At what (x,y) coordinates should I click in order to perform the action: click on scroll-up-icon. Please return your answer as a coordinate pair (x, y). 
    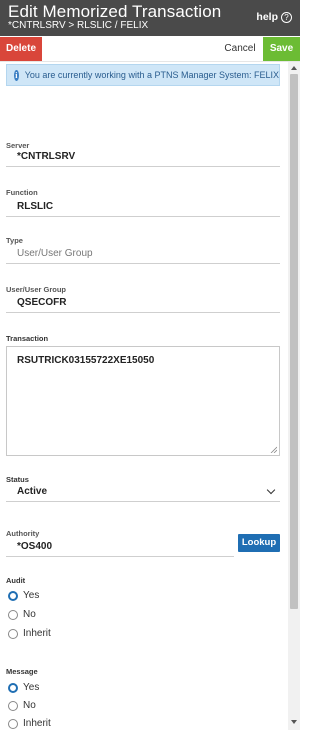
    Looking at the image, I should click on (294, 68).